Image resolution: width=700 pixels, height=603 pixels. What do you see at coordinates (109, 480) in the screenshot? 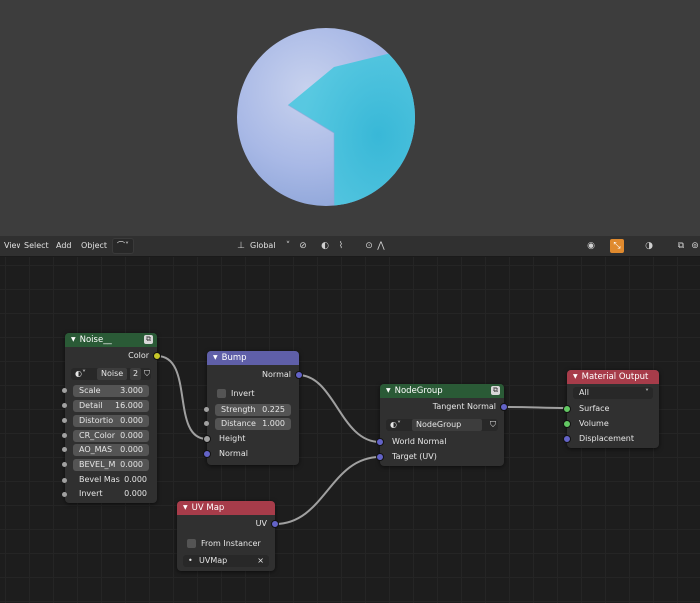
I see `bevel-mas-input: Bevel Mas 0.000` at bounding box center [109, 480].